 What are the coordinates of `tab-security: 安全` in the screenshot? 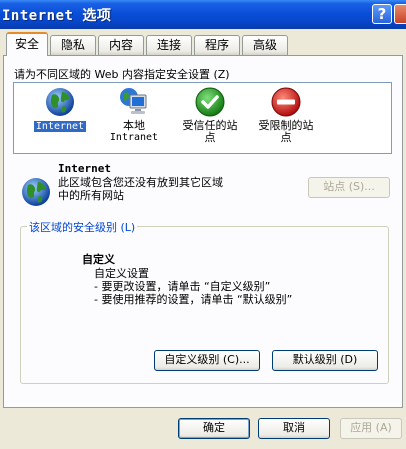 It's located at (27, 44).